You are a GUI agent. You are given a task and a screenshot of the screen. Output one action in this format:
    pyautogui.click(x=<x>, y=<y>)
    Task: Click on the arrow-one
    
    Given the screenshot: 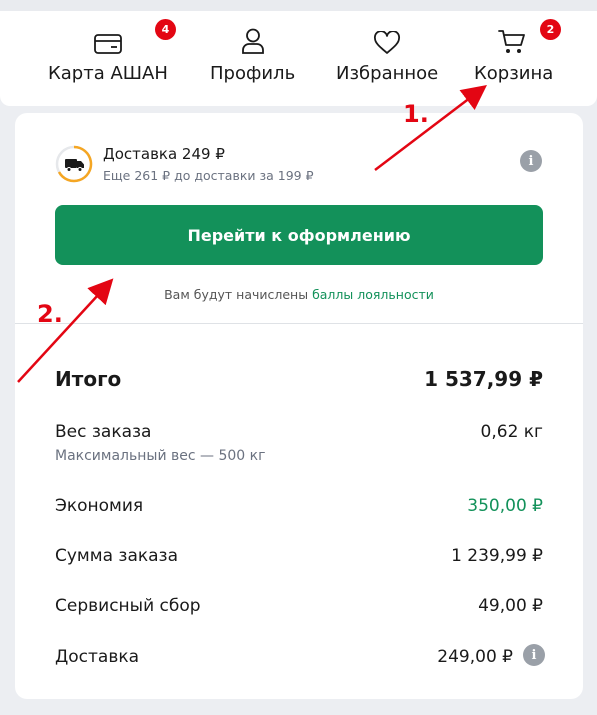 What is the action you would take?
    pyautogui.click(x=430, y=127)
    